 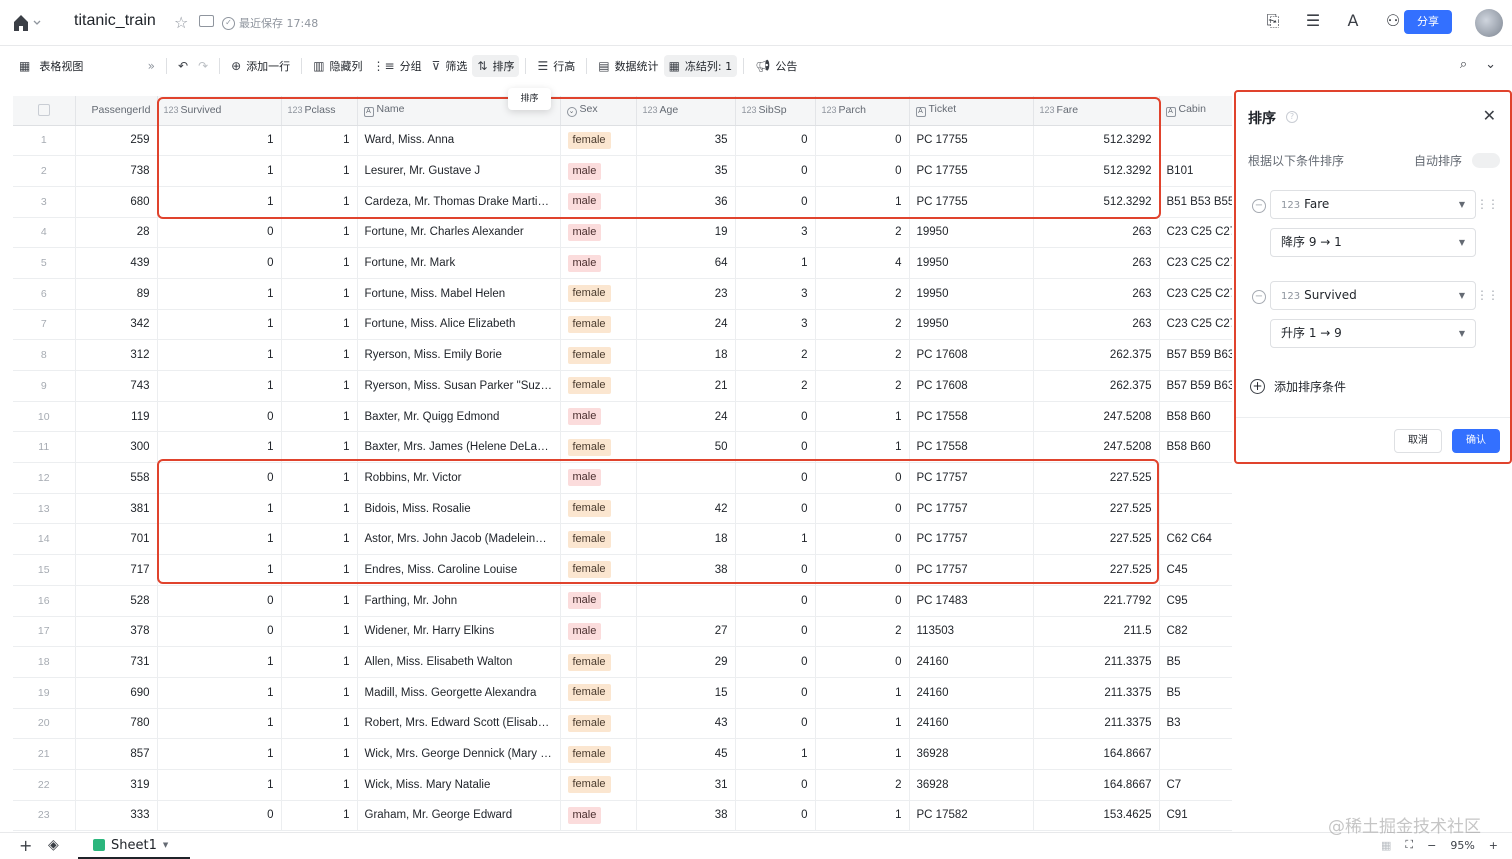 I want to click on row-index: 11, so click(x=44, y=447).